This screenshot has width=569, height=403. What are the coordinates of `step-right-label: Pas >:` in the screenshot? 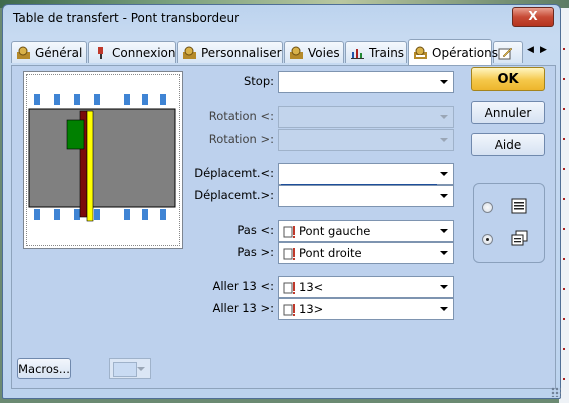 It's located at (255, 252).